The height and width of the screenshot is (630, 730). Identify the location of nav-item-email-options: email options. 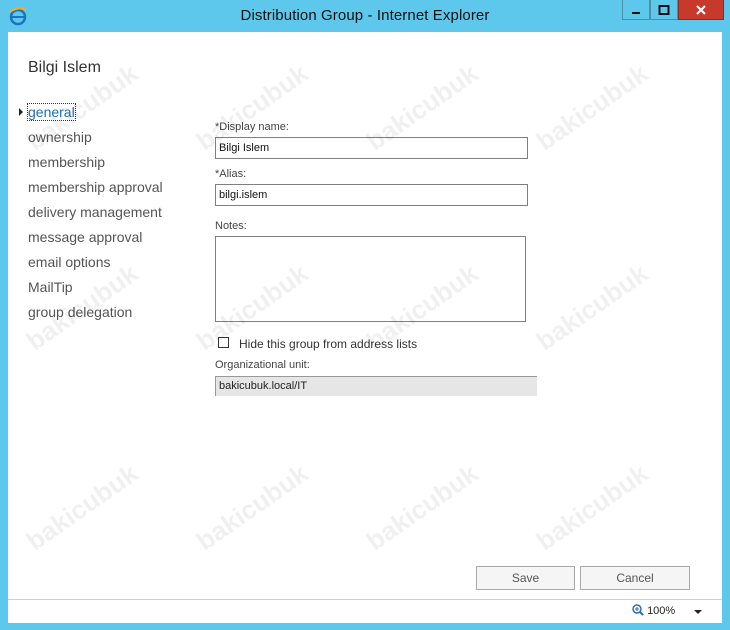
(95, 264).